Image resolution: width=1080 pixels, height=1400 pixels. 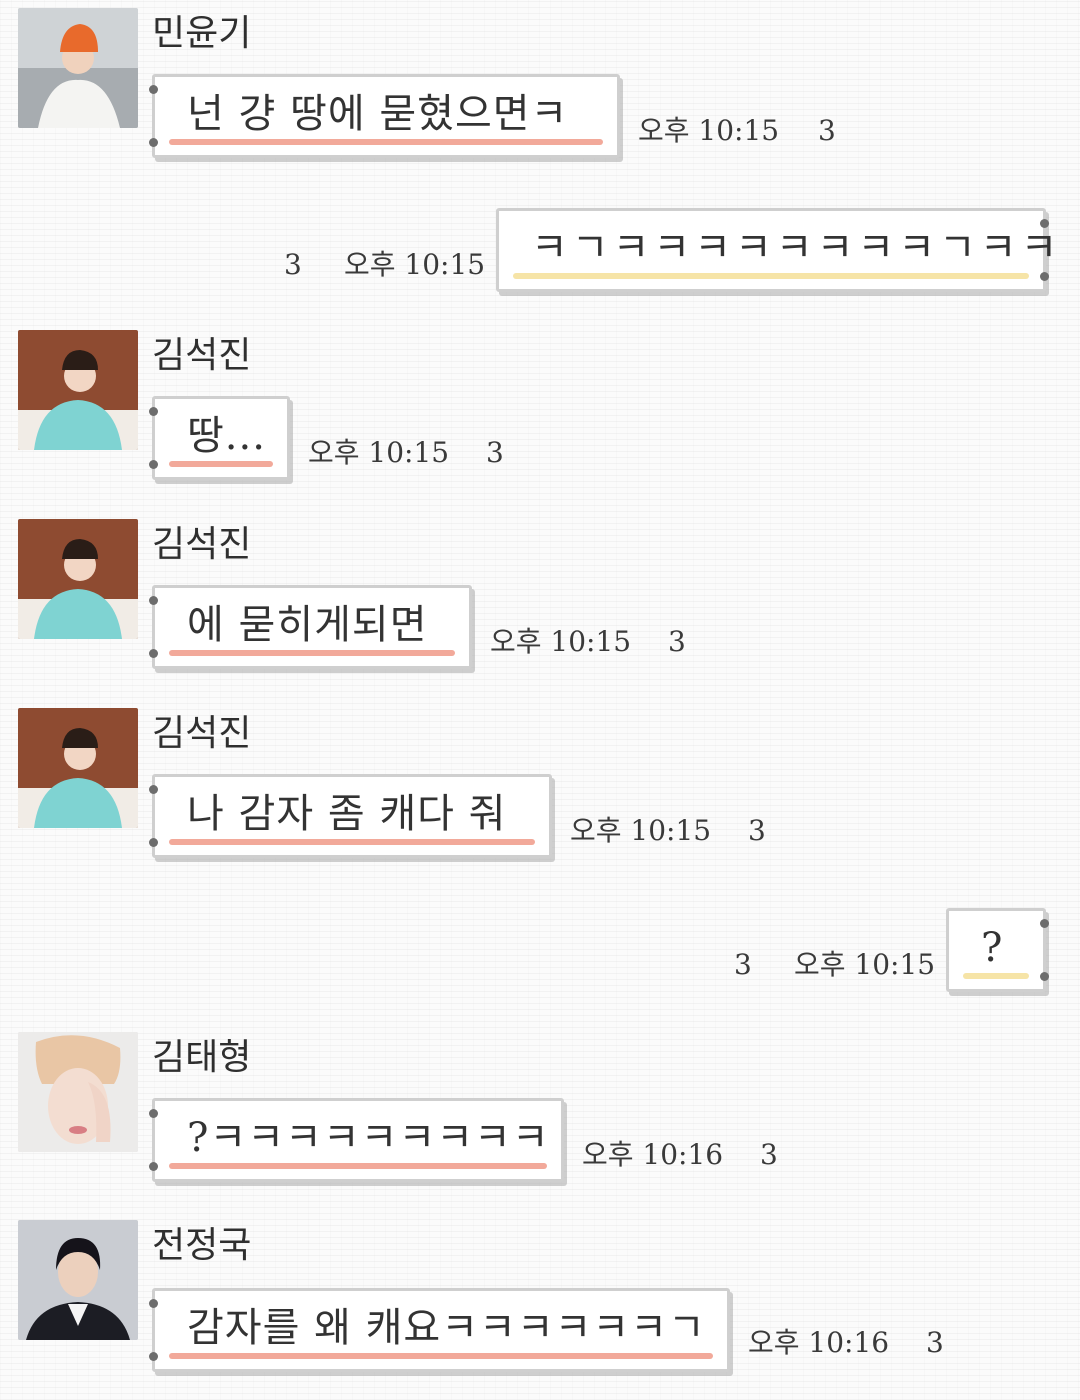 I want to click on message-bubble: 넌 걍 땅에 묻혔으면ㅋ, so click(x=384, y=116).